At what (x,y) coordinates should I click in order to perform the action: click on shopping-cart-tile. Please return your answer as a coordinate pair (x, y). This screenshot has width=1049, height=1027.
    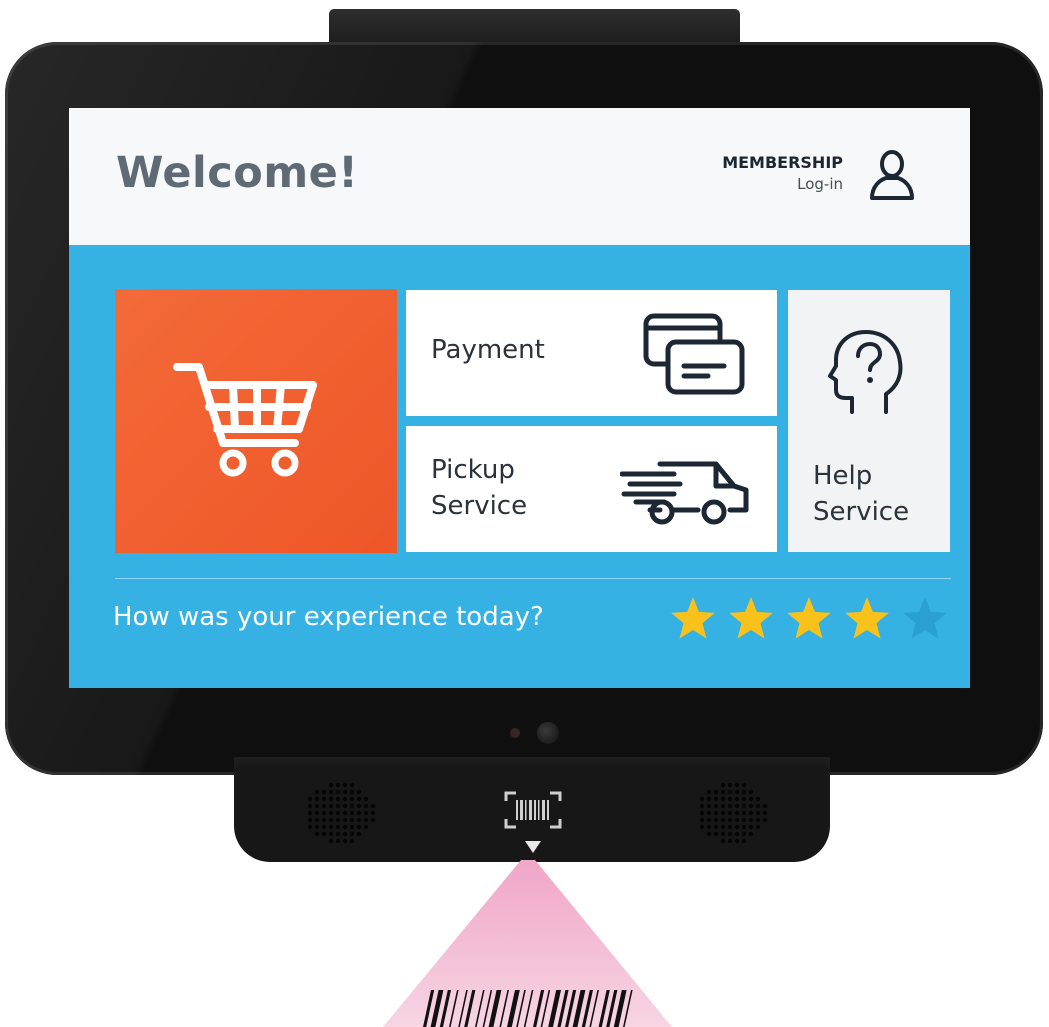
    Looking at the image, I should click on (256, 421).